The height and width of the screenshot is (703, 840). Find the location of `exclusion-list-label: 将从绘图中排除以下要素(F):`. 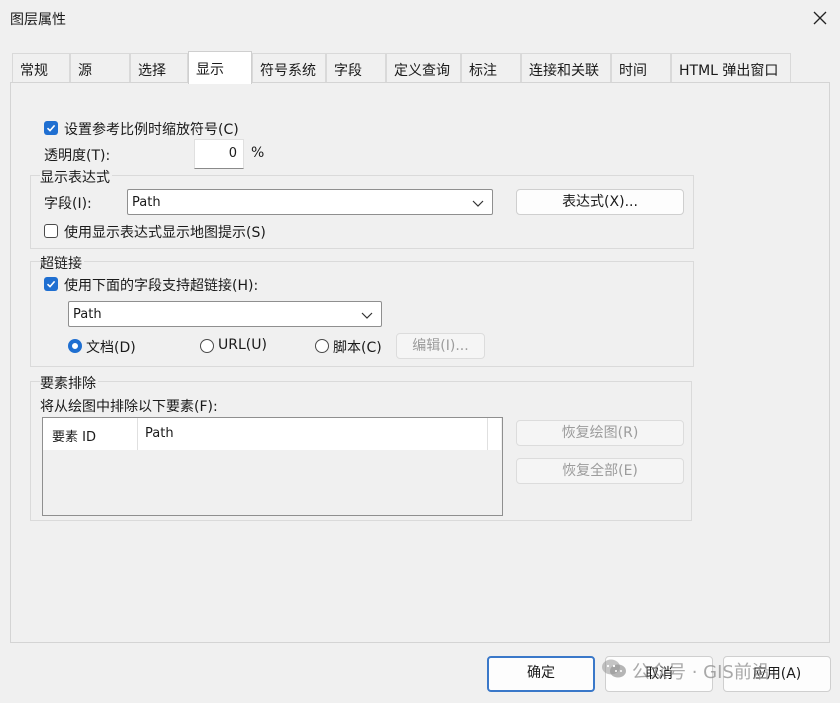

exclusion-list-label: 将从绘图中排除以下要素(F): is located at coordinates (129, 407).